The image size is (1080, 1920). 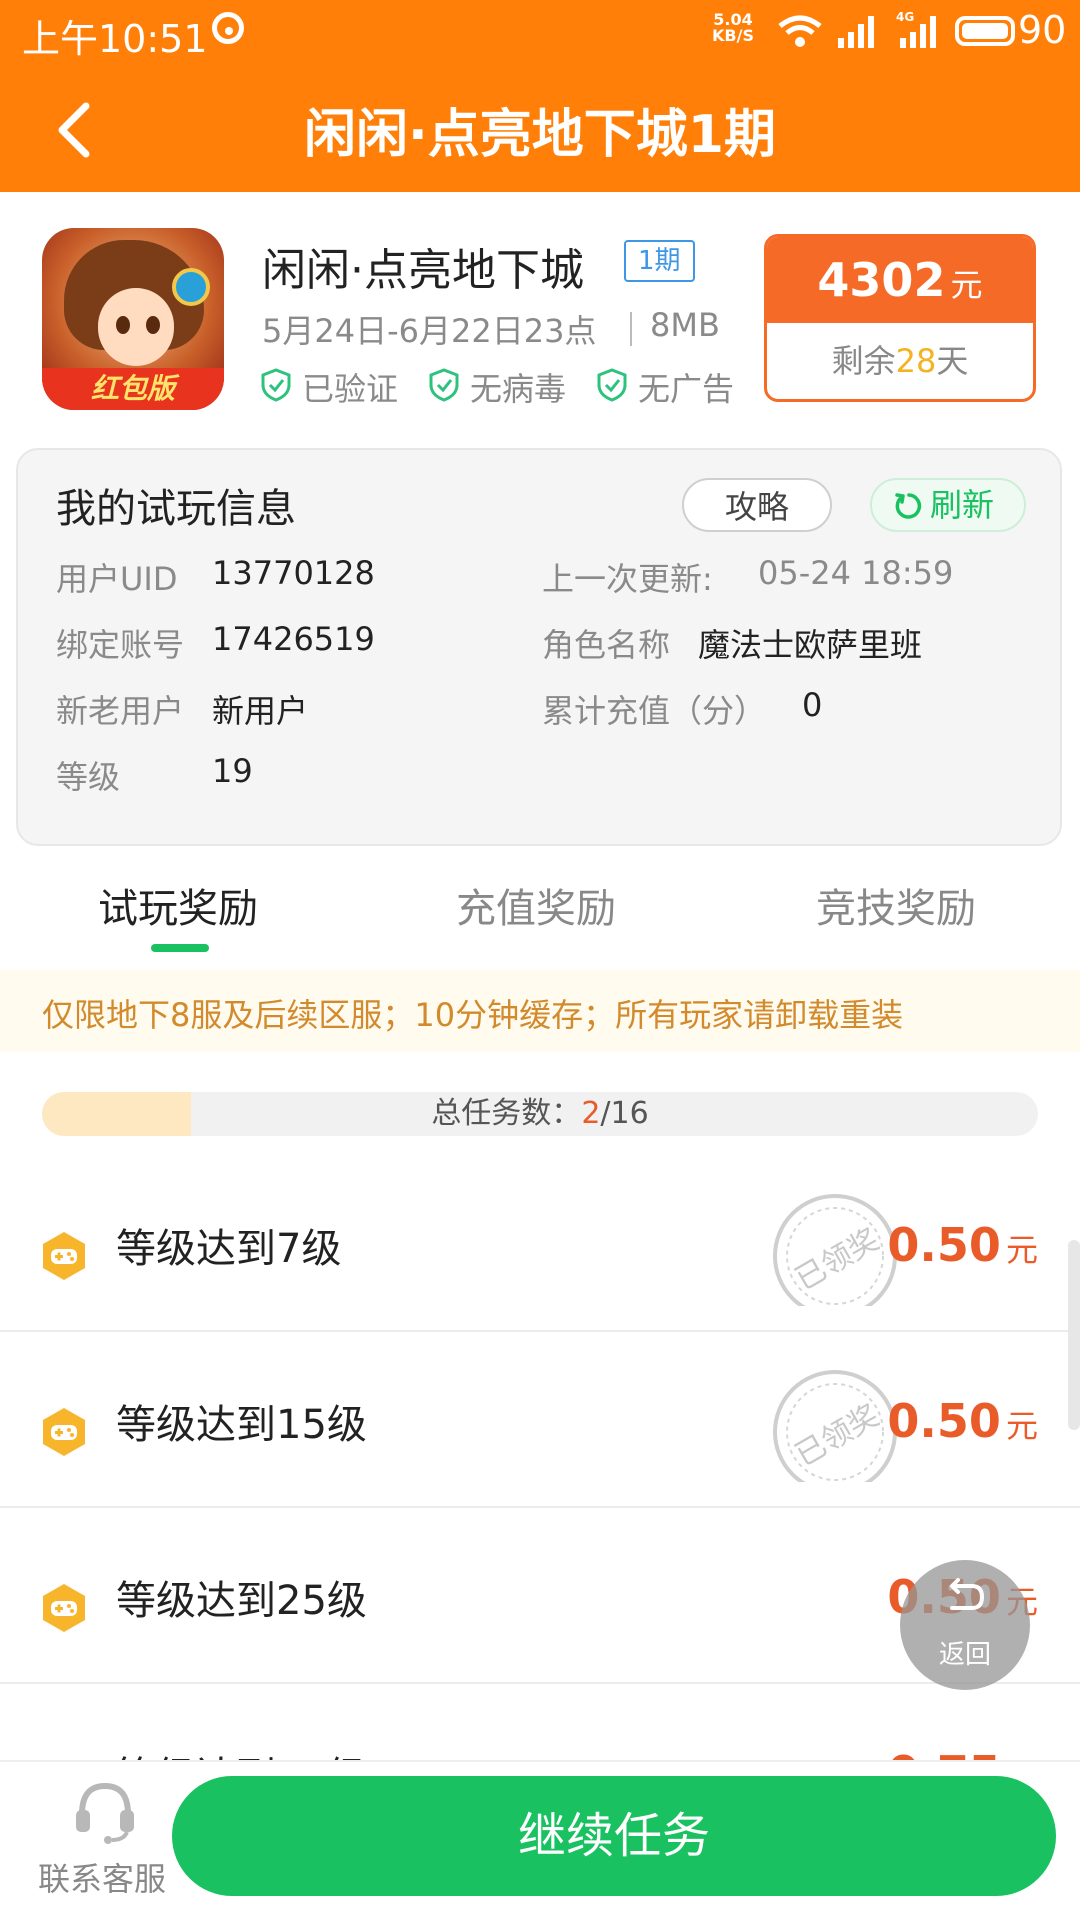 What do you see at coordinates (685, 325) in the screenshot?
I see `game-size: 8MB` at bounding box center [685, 325].